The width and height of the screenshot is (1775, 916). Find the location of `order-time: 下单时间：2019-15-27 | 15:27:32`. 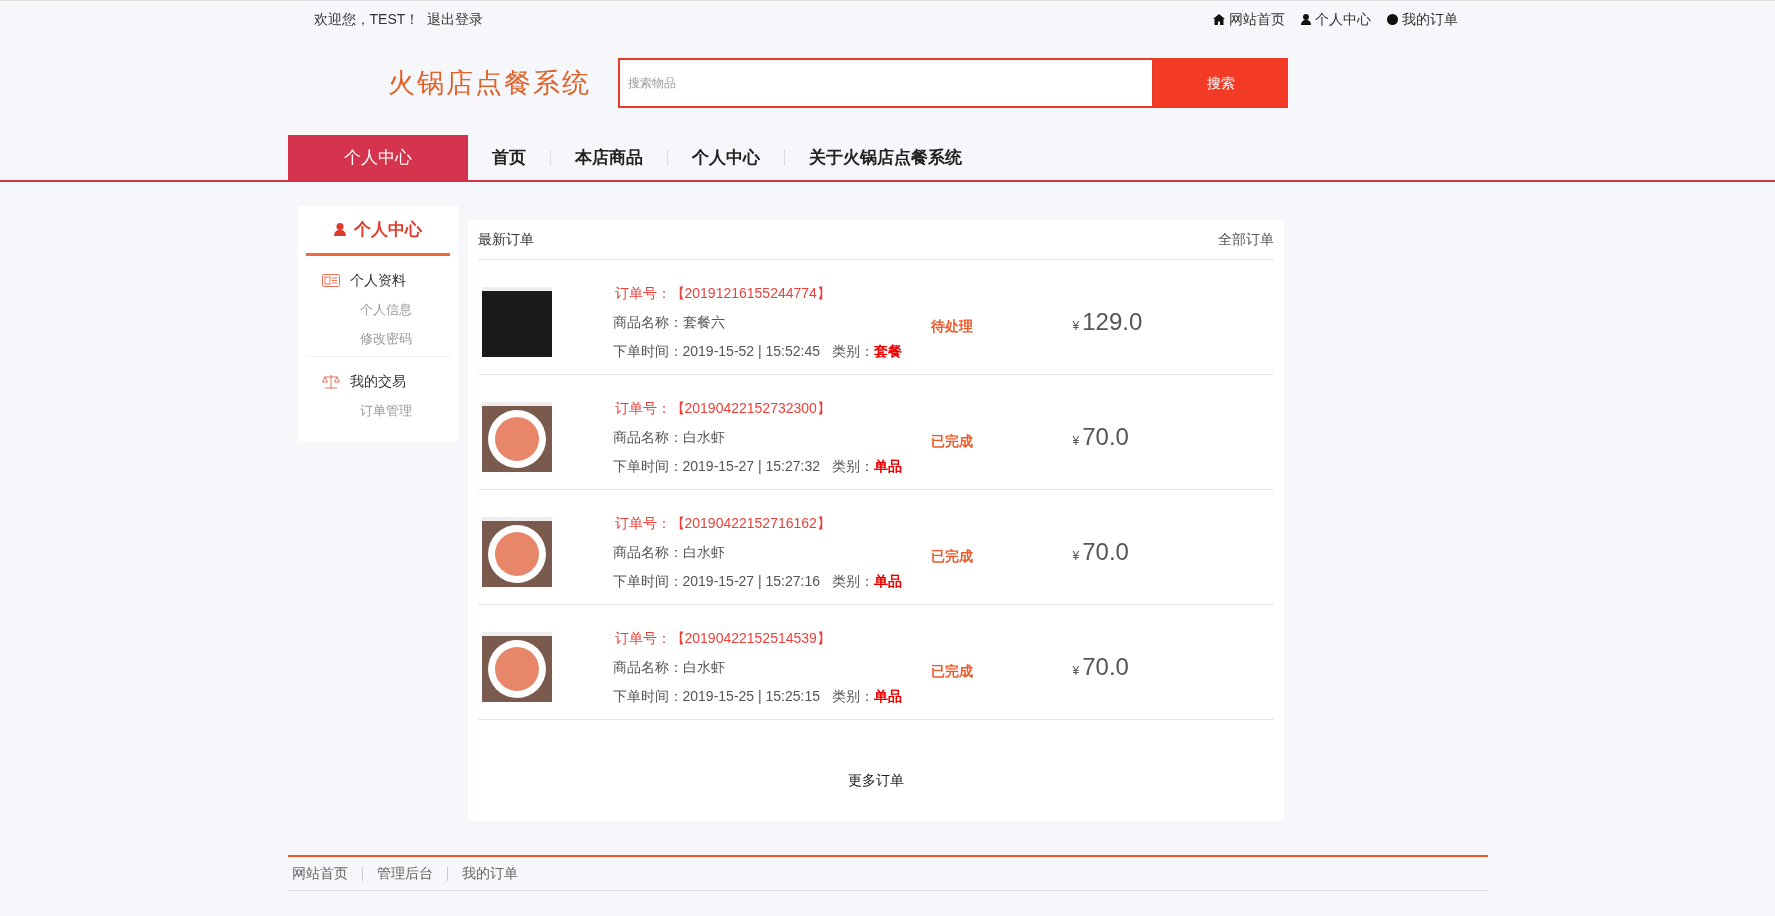

order-time: 下单时间：2019-15-27 | 15:27:32 is located at coordinates (716, 466).